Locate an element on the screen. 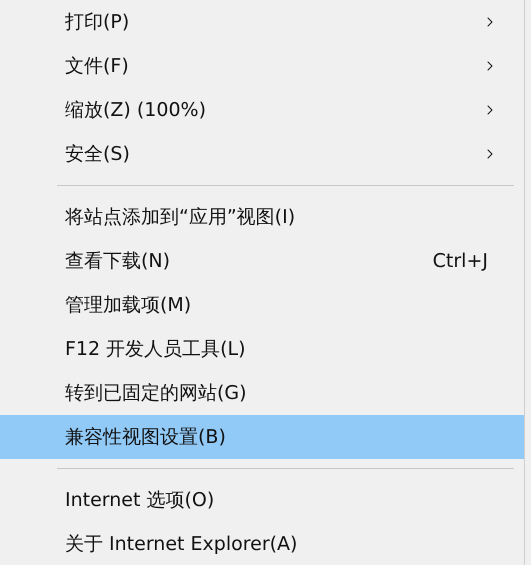  menu-item: 安全(S) is located at coordinates (262, 154).